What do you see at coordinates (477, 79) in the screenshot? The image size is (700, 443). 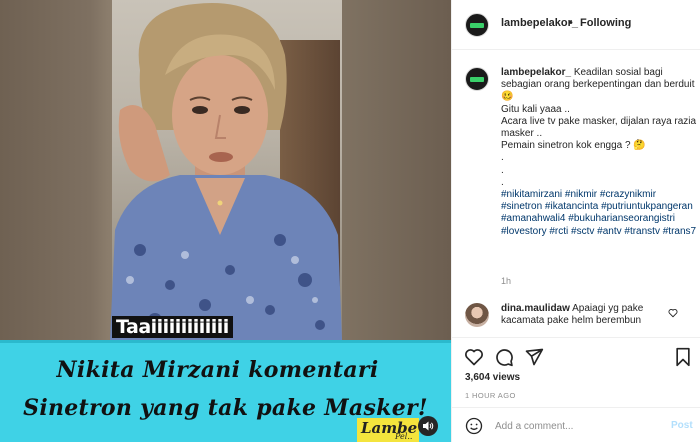 I see `caption-avatar` at bounding box center [477, 79].